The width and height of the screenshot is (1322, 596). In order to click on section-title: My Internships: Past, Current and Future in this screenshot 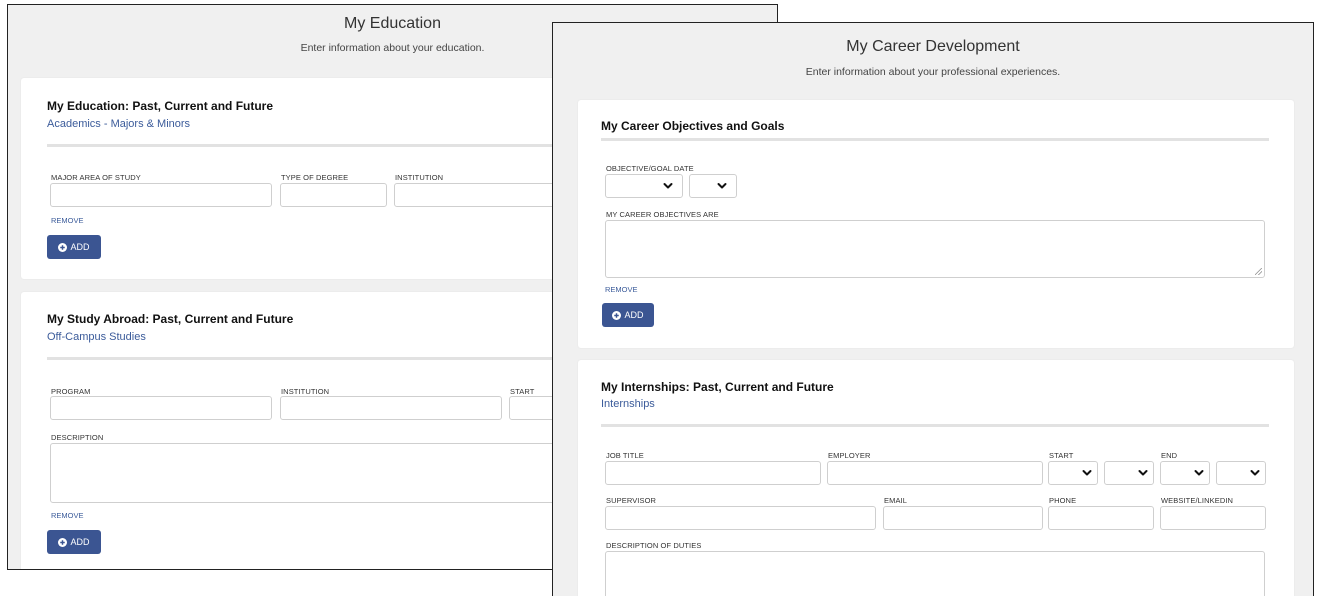, I will do `click(717, 387)`.